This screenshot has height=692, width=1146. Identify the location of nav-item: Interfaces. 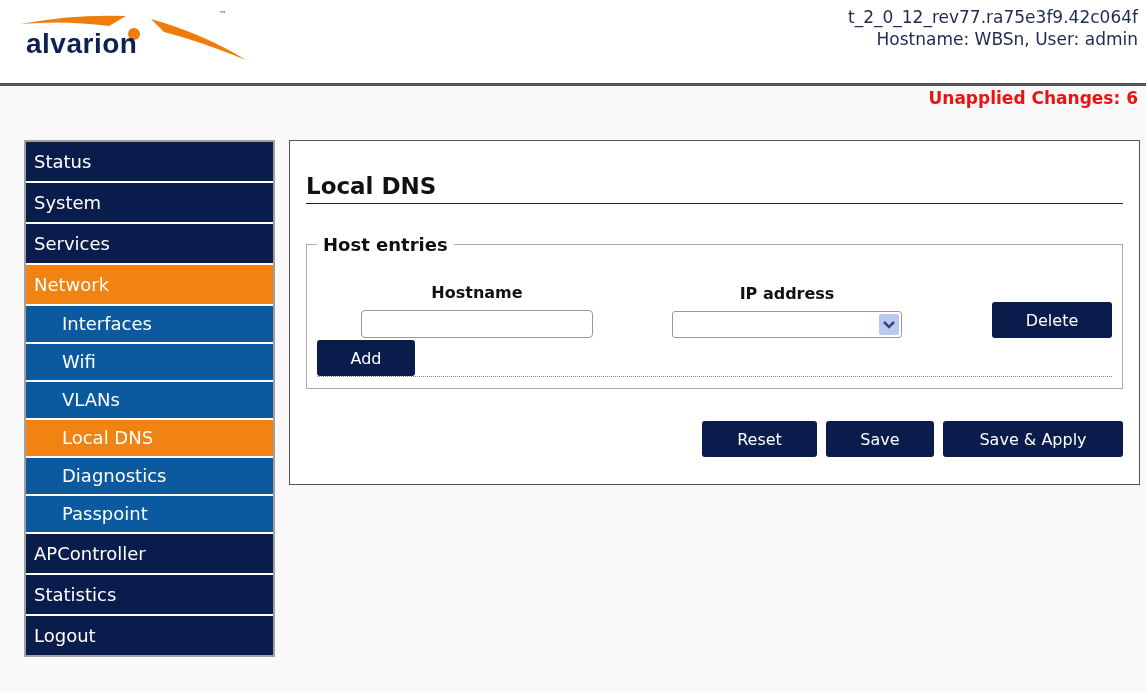
(149, 324).